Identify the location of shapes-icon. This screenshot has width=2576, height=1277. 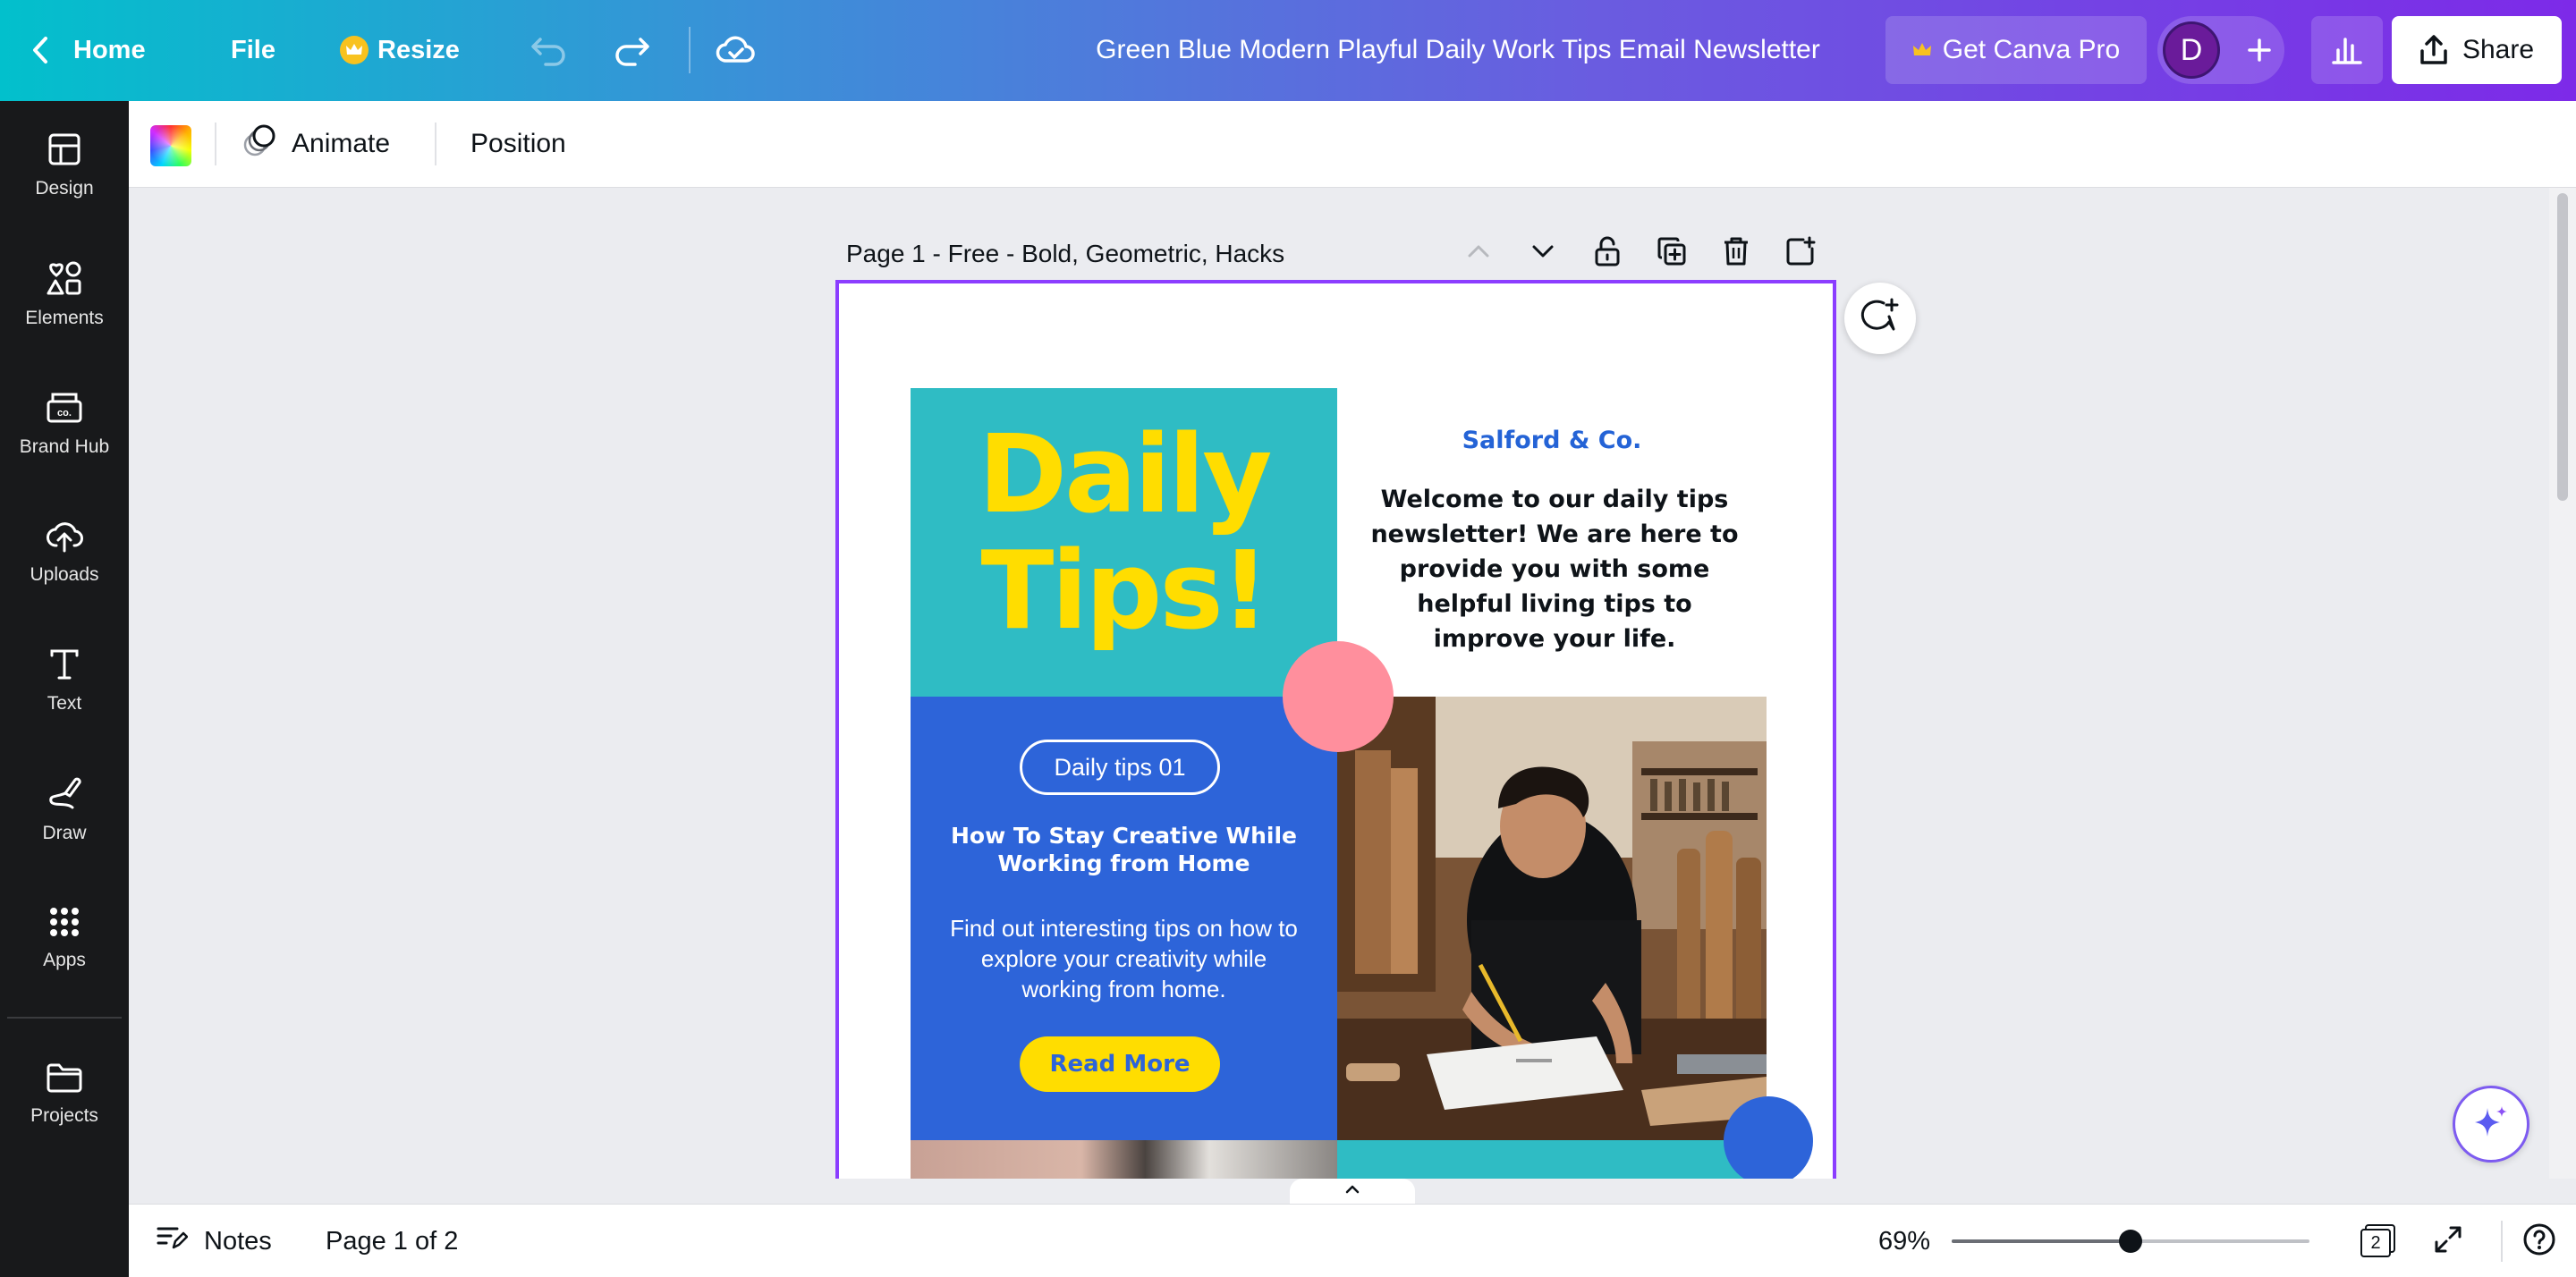
(64, 280).